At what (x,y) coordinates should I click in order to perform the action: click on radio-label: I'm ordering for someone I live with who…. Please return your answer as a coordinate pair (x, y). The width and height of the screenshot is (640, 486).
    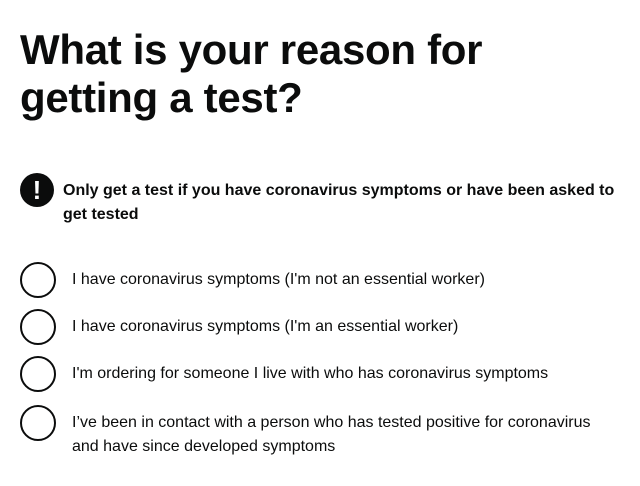
    Looking at the image, I should click on (332, 374).